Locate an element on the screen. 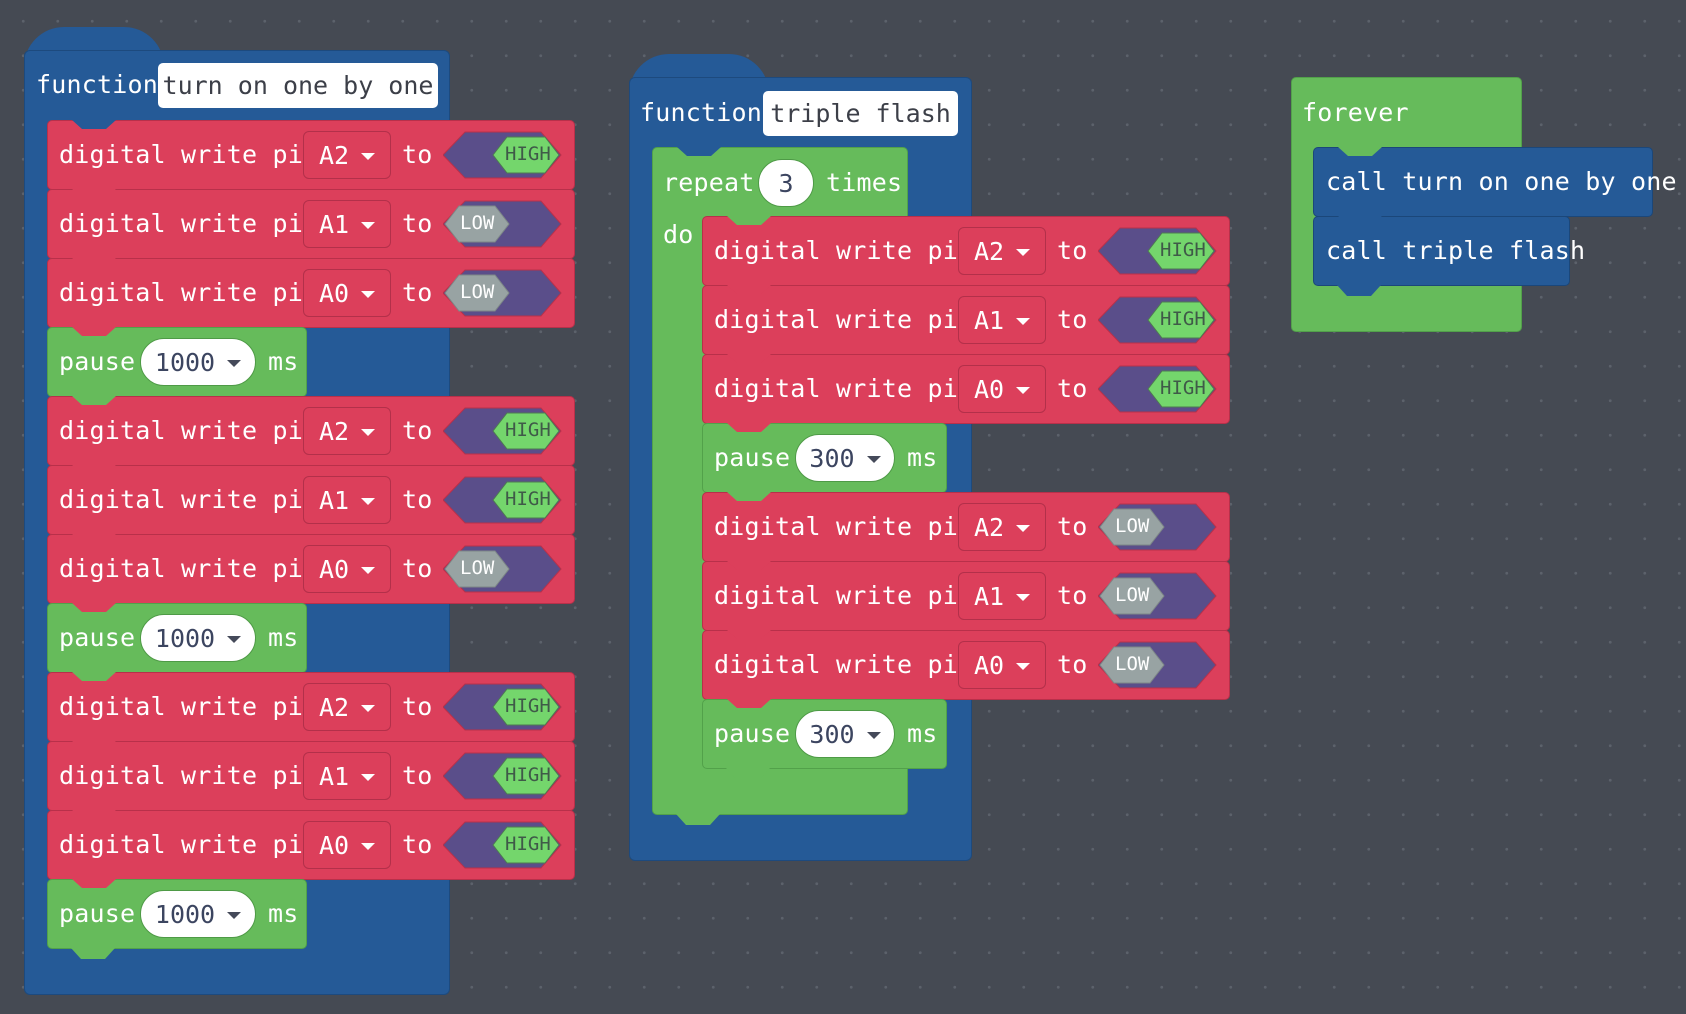 The width and height of the screenshot is (1686, 1014). call-block: call turn on one by one is located at coordinates (1495, 182).